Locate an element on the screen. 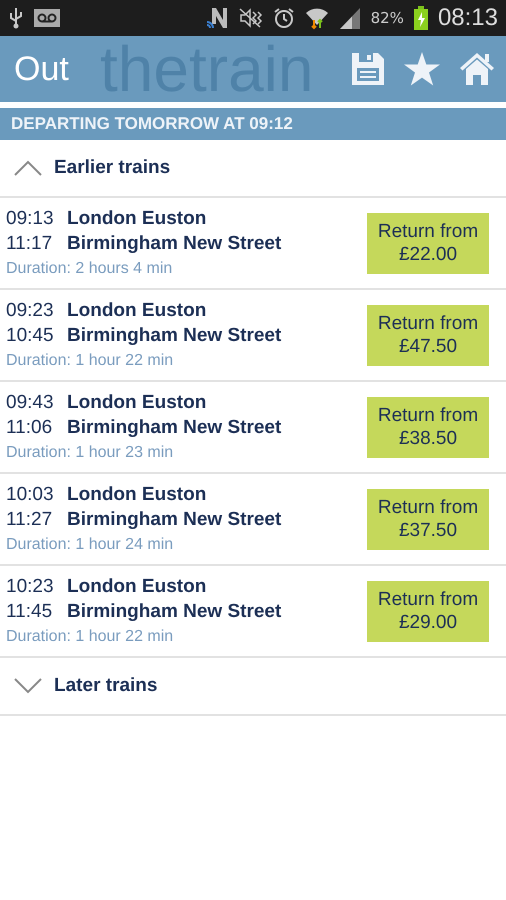 This screenshot has height=900, width=506. wifi-icon is located at coordinates (316, 18).